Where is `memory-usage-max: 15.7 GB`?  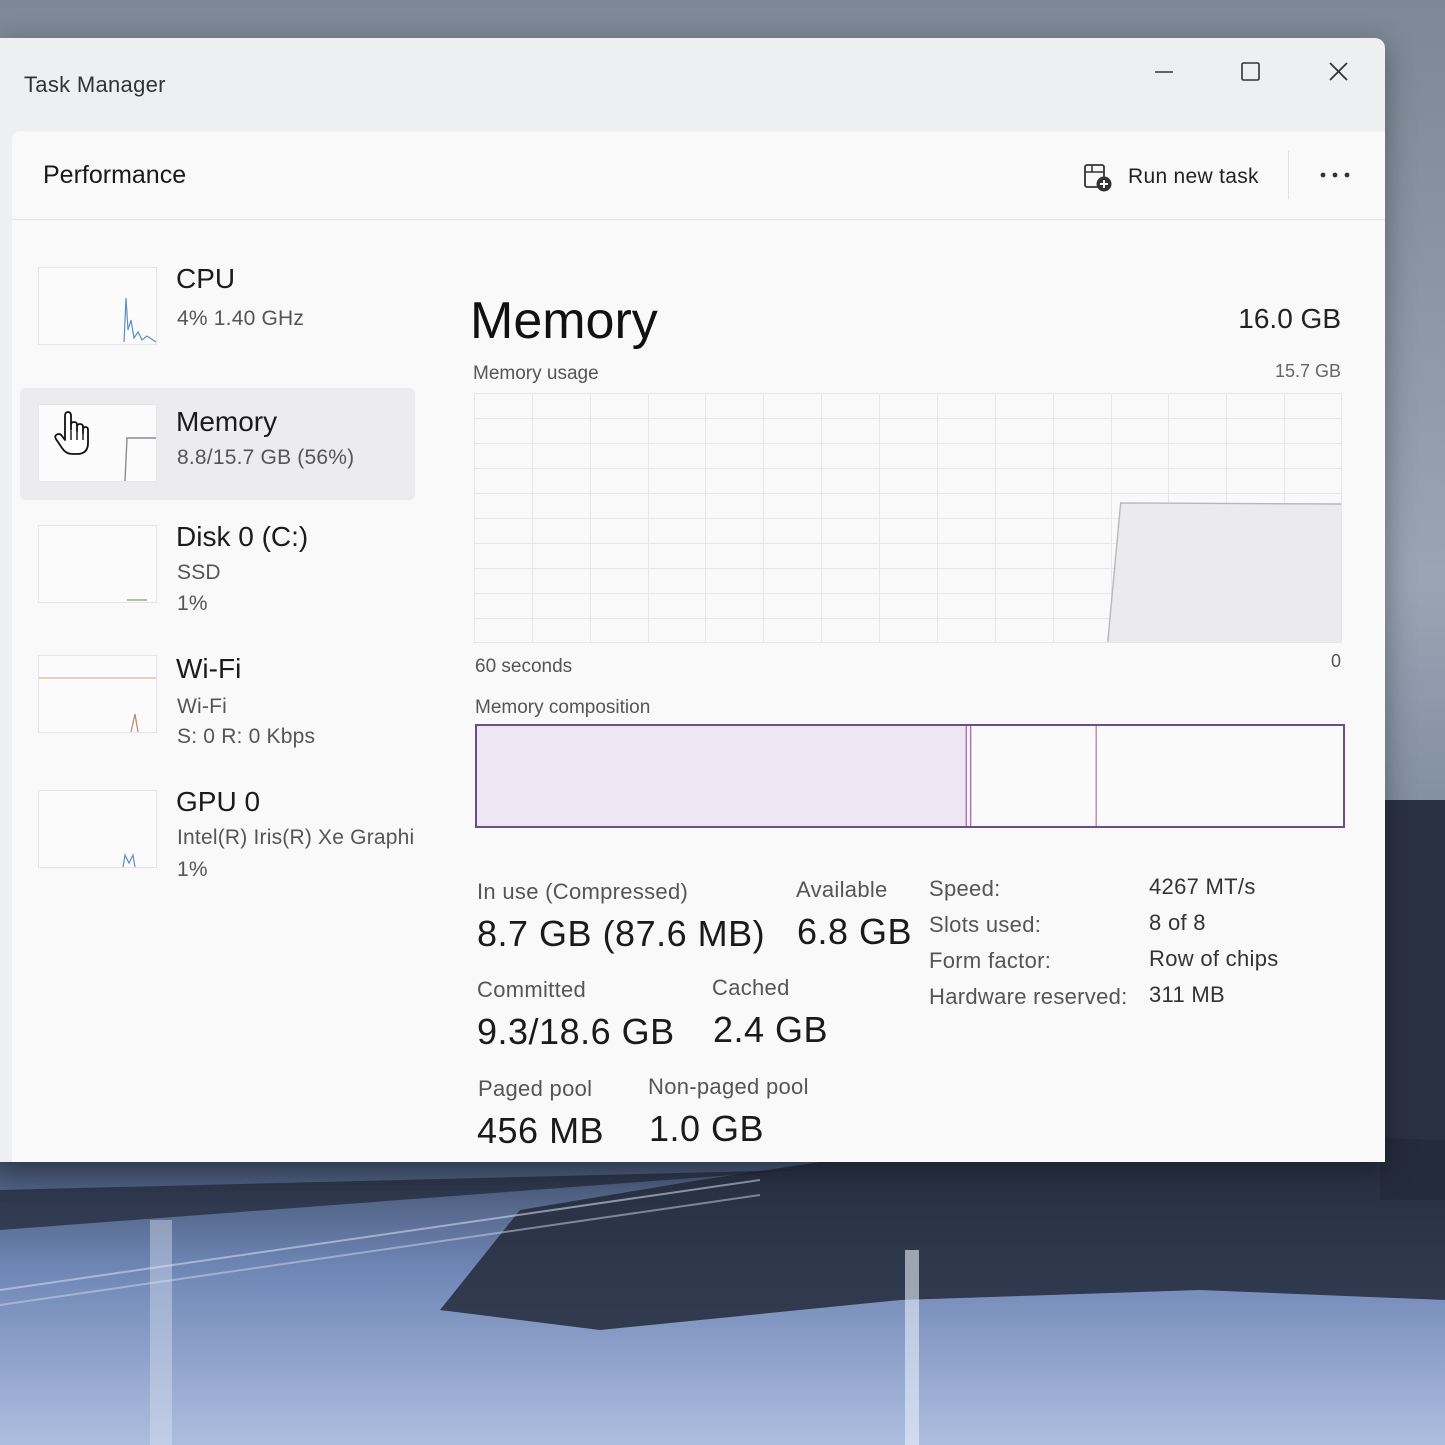
memory-usage-max: 15.7 GB is located at coordinates (1307, 371).